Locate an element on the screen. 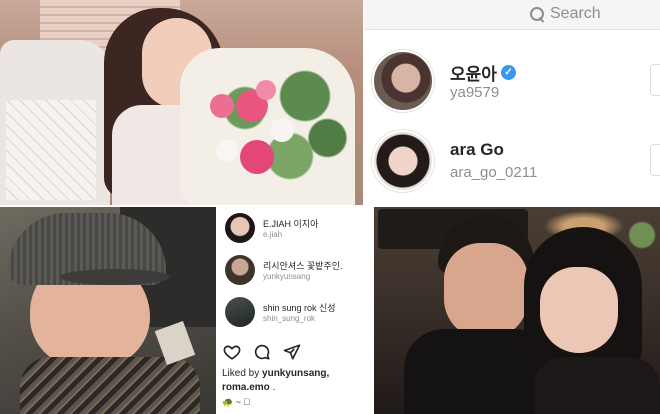 Image resolution: width=660 pixels, height=414 pixels. user-handle: ya9579 is located at coordinates (475, 92).